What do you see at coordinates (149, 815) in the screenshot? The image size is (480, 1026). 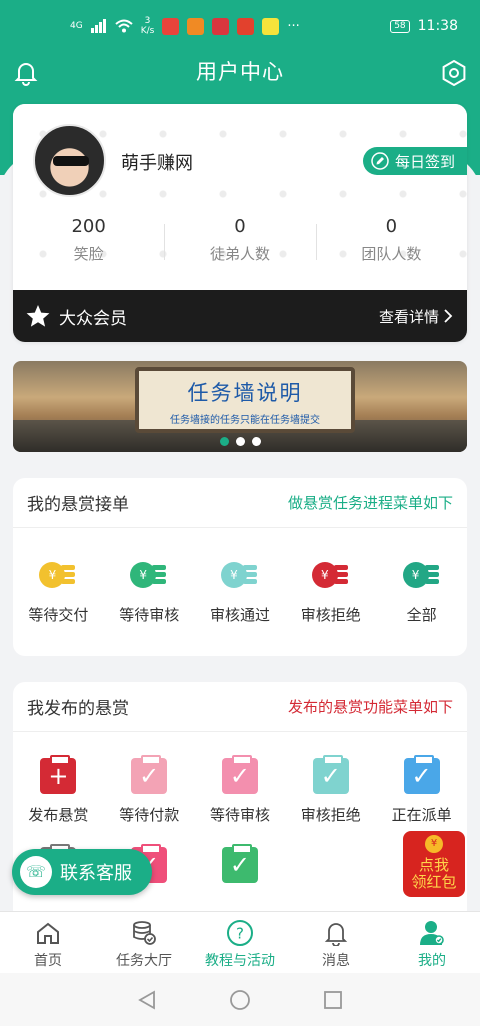 I see `post-menu-label: 等待付款` at bounding box center [149, 815].